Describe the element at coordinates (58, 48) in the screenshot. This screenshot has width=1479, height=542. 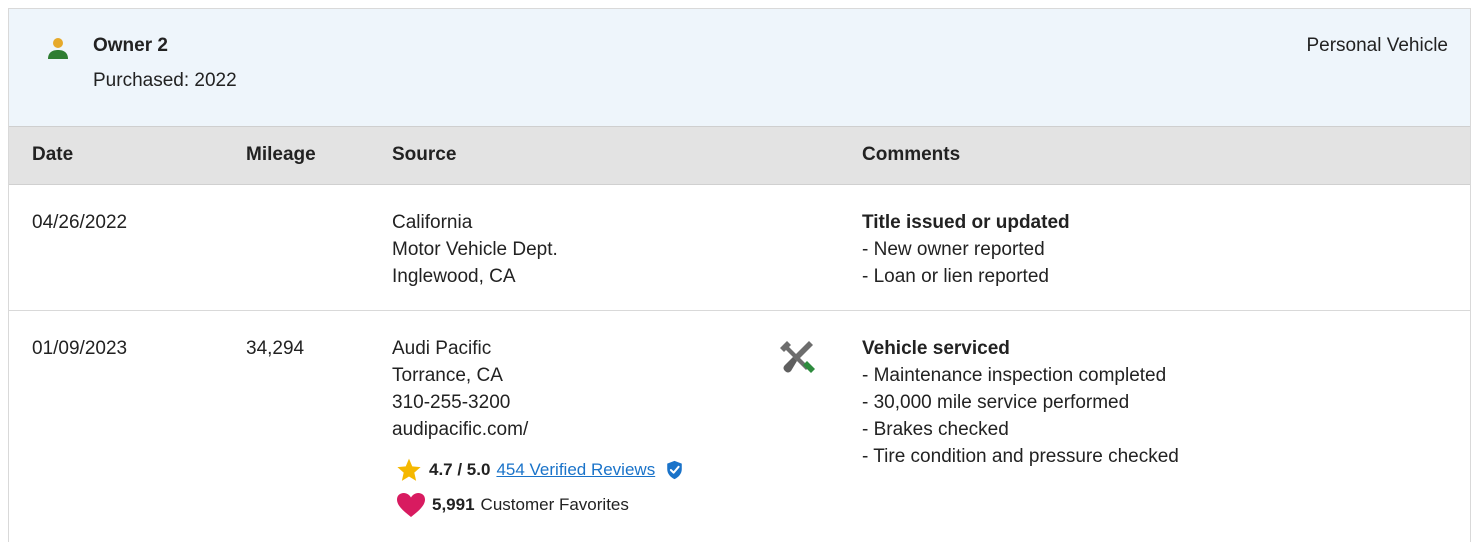
I see `person-icon` at that location.